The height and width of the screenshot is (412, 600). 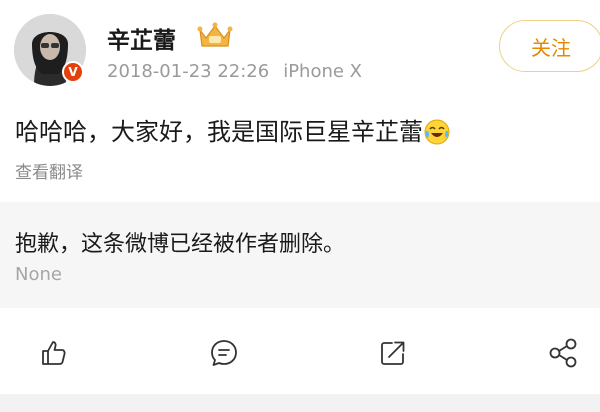 What do you see at coordinates (73, 72) in the screenshot?
I see `verified-badge: V` at bounding box center [73, 72].